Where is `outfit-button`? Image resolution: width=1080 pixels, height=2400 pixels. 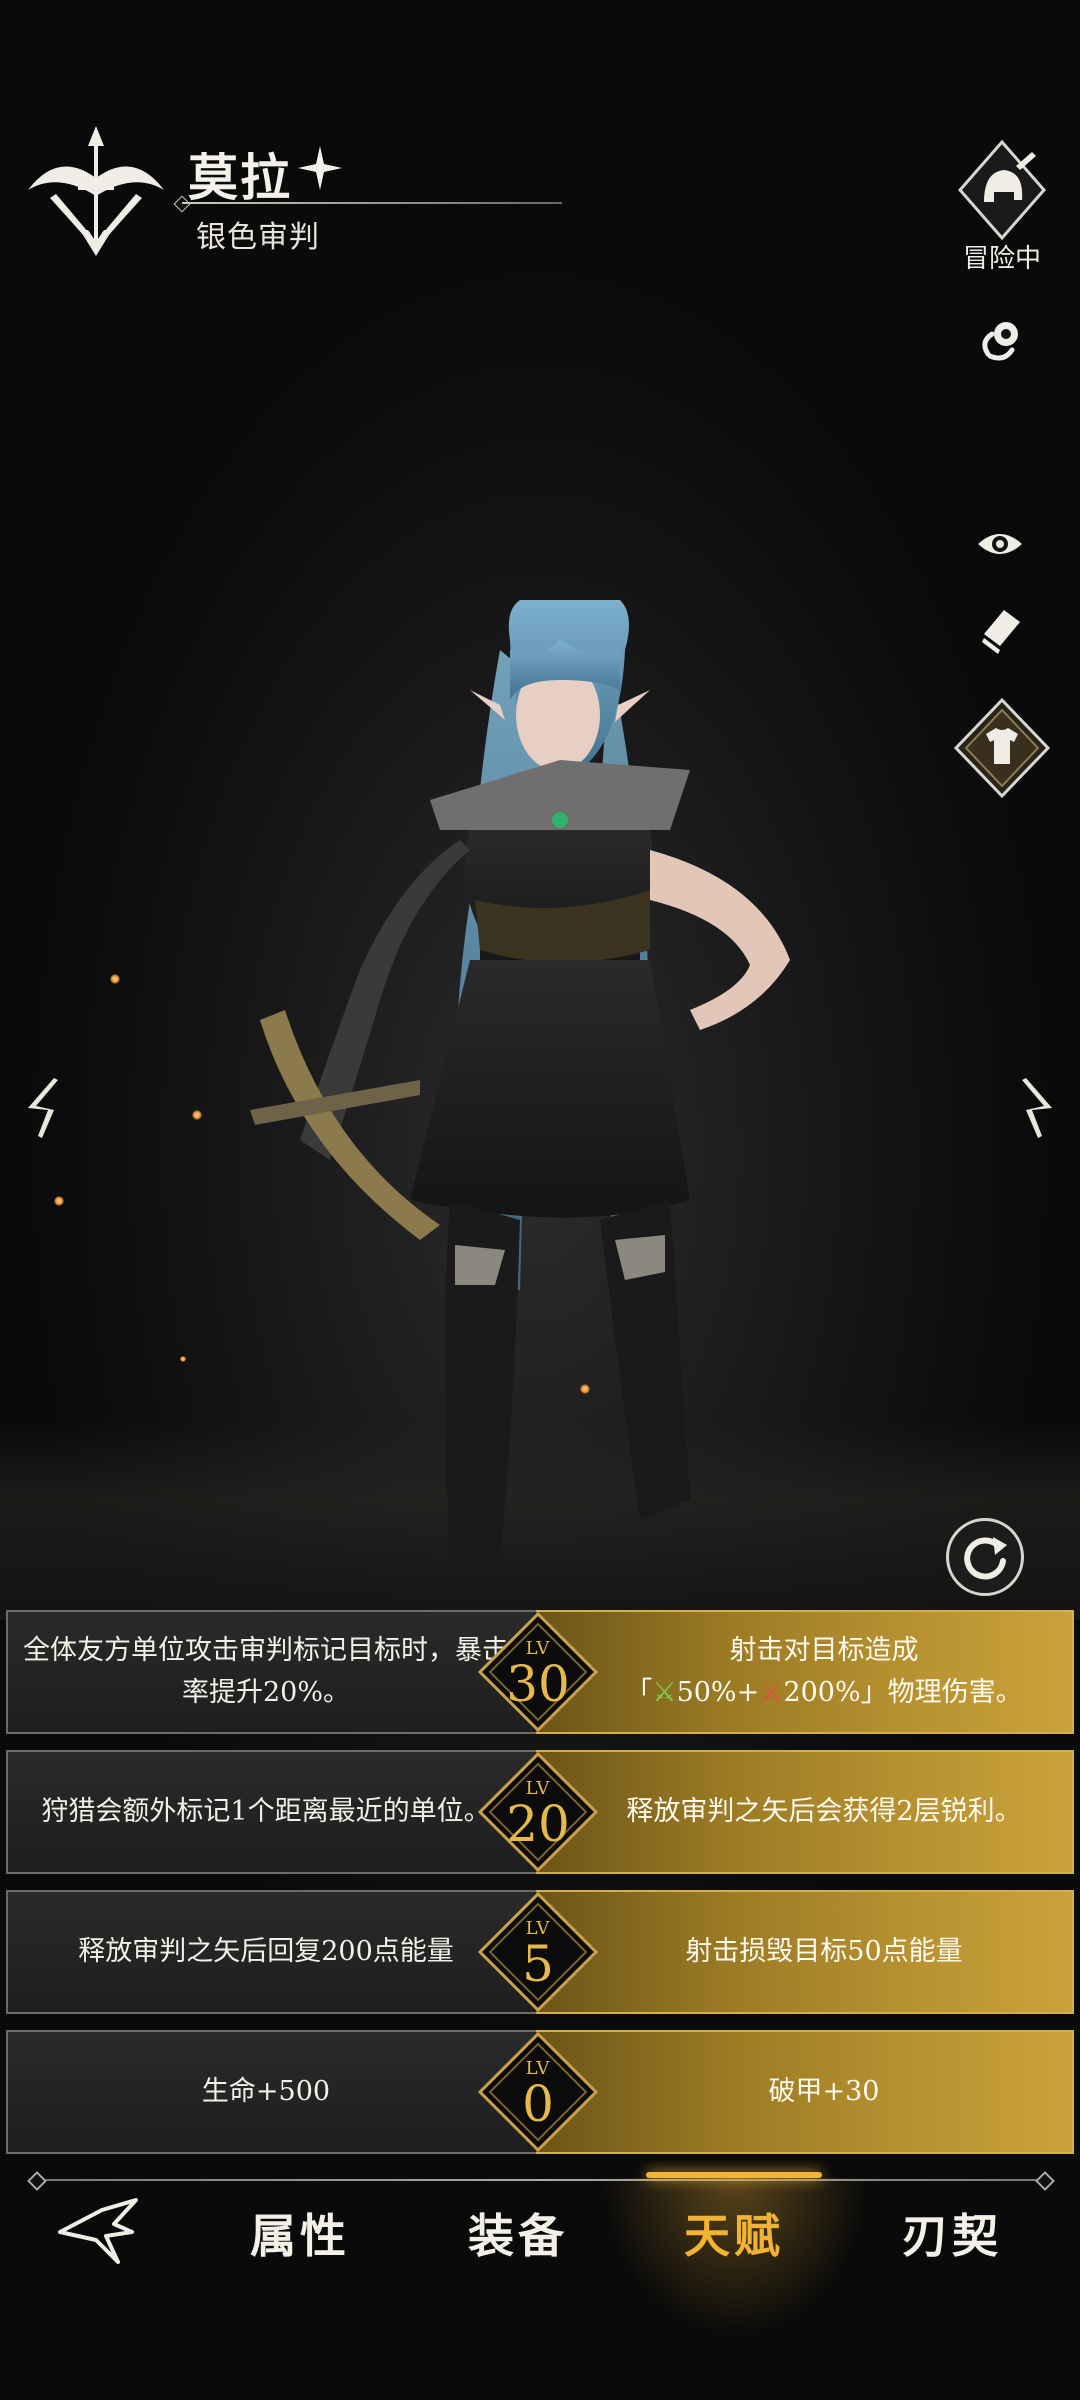 outfit-button is located at coordinates (1002, 748).